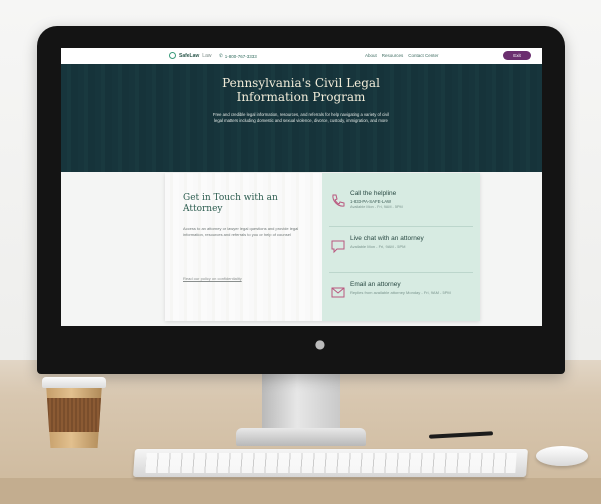 This screenshot has height=504, width=601. I want to click on exit-button: Exit, so click(517, 55).